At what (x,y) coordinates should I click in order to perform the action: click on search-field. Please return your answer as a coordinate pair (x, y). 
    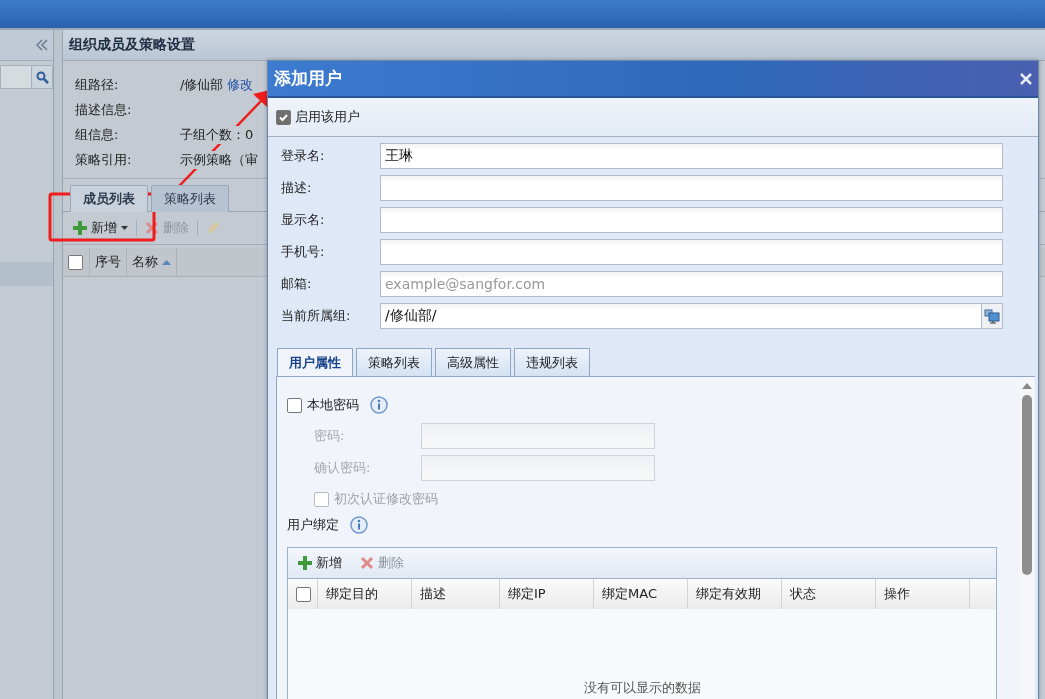
    Looking at the image, I should click on (26, 77).